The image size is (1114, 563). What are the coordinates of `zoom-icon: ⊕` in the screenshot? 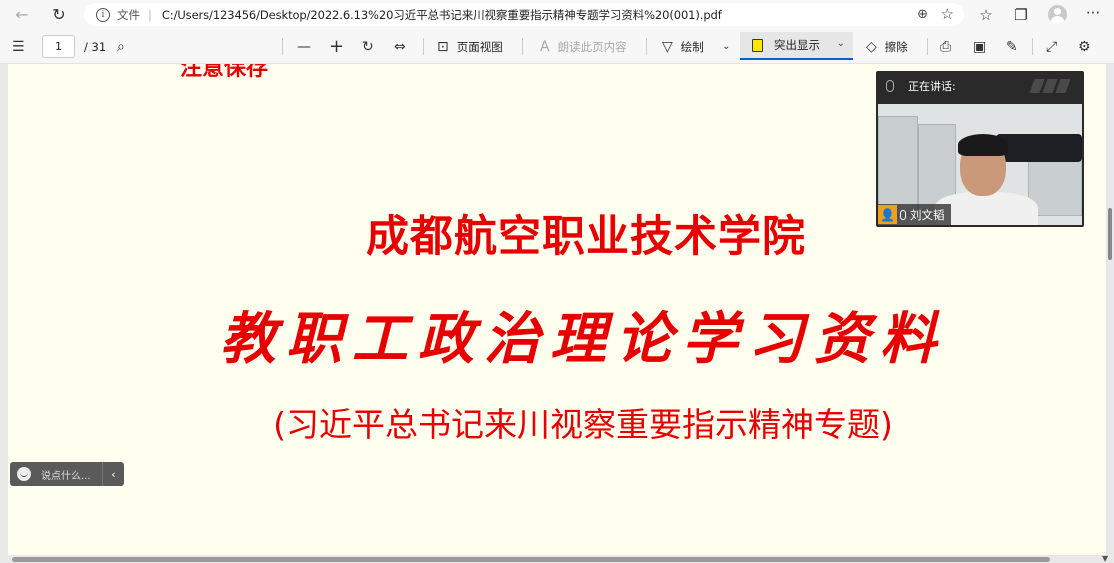 It's located at (922, 14).